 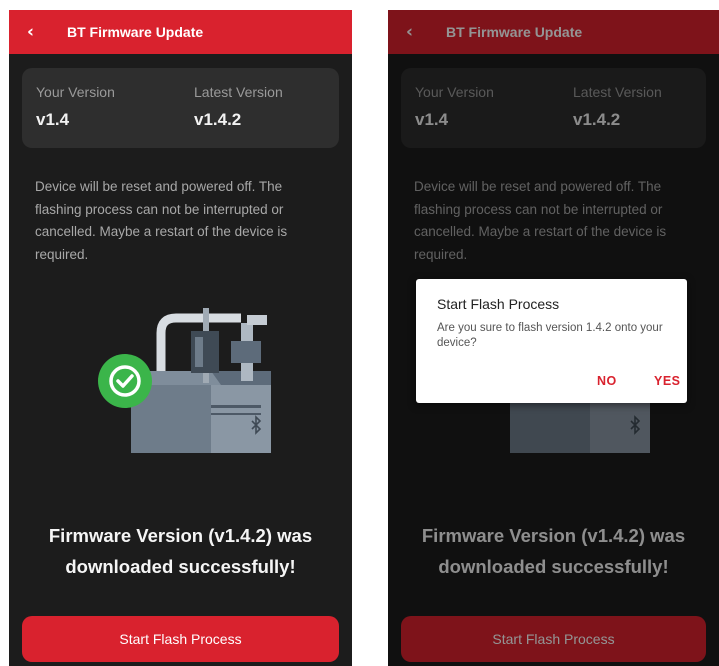 I want to click on no-button: NO, so click(x=607, y=381).